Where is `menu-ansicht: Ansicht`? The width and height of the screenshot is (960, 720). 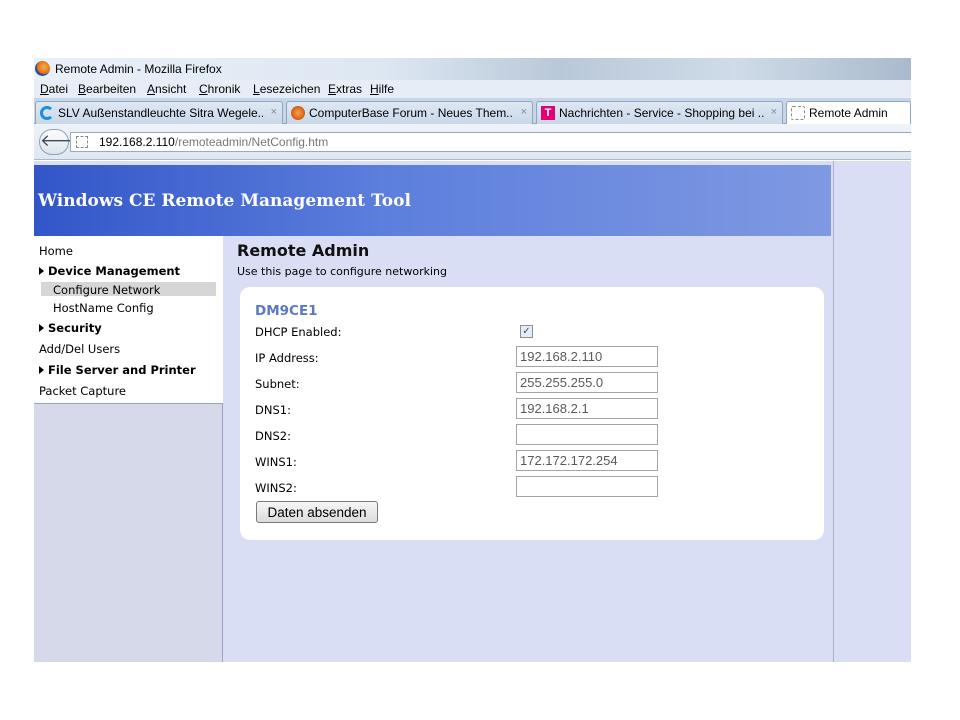
menu-ansicht: Ansicht is located at coordinates (166, 89).